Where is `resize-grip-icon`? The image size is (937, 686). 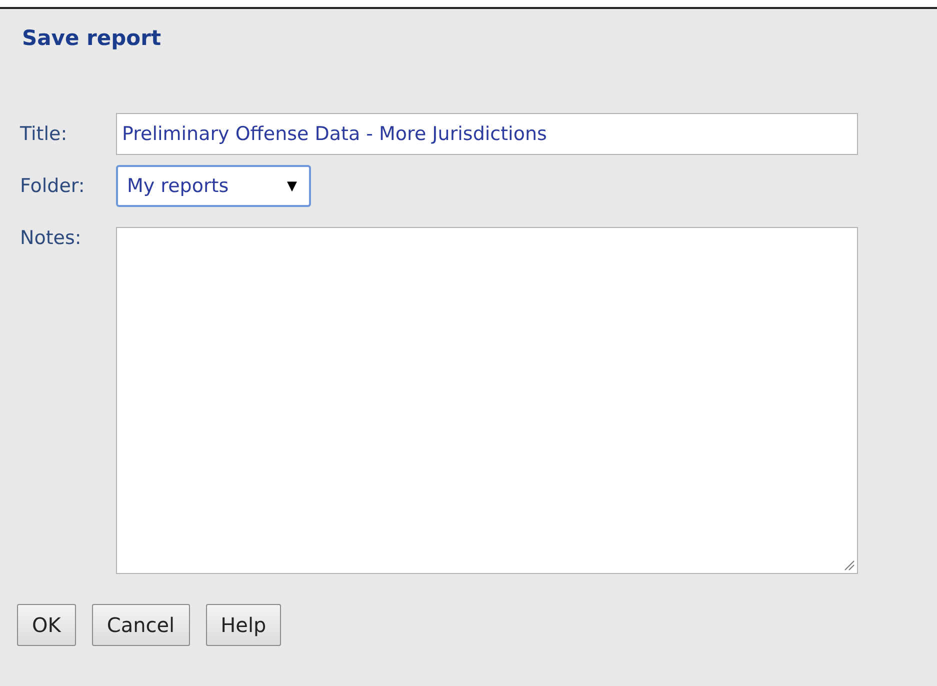 resize-grip-icon is located at coordinates (849, 565).